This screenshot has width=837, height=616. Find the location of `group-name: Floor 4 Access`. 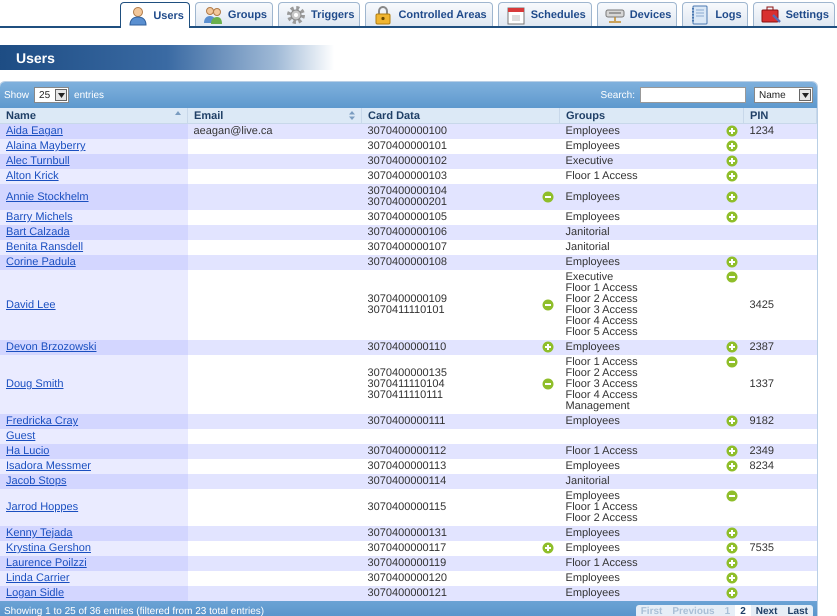

group-name: Floor 4 Access is located at coordinates (602, 321).